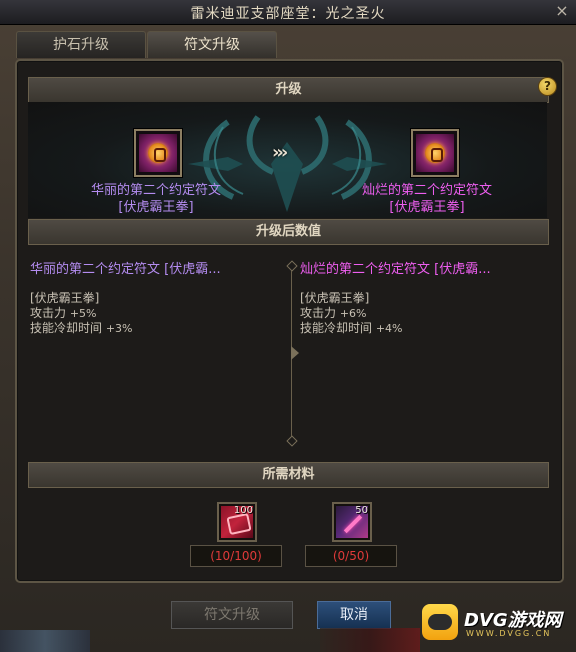 Image resolution: width=576 pixels, height=652 pixels. I want to click on target-rune-slot, so click(435, 153).